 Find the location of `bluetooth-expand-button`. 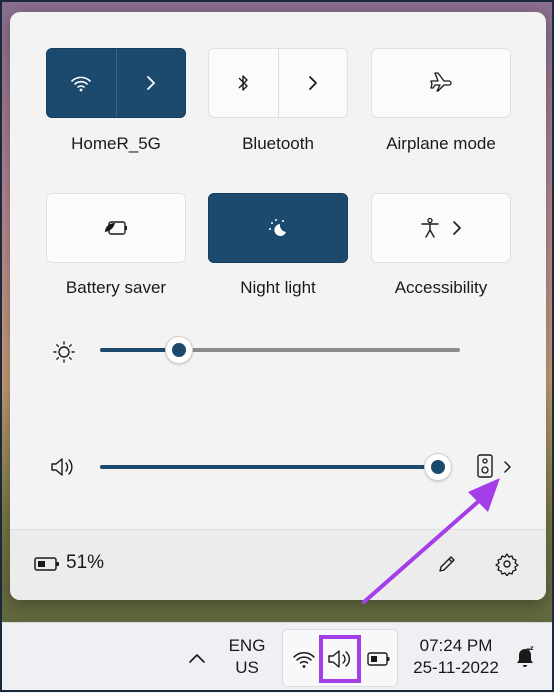

bluetooth-expand-button is located at coordinates (313, 83).